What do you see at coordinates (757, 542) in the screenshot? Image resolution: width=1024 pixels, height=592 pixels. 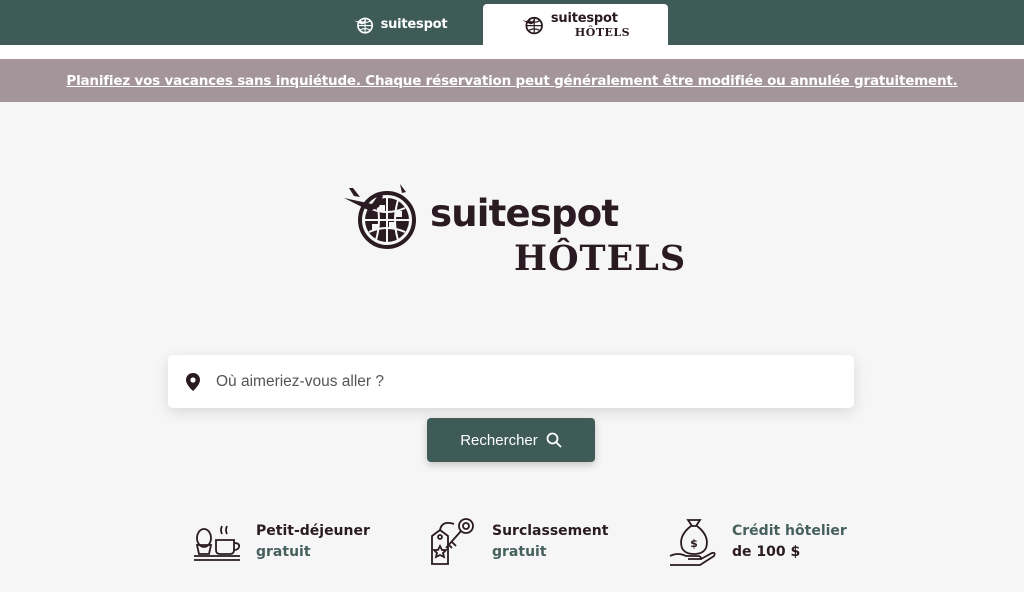 I see `feature-hotel-credit: $ Crédit hôtelier de 100 $` at bounding box center [757, 542].